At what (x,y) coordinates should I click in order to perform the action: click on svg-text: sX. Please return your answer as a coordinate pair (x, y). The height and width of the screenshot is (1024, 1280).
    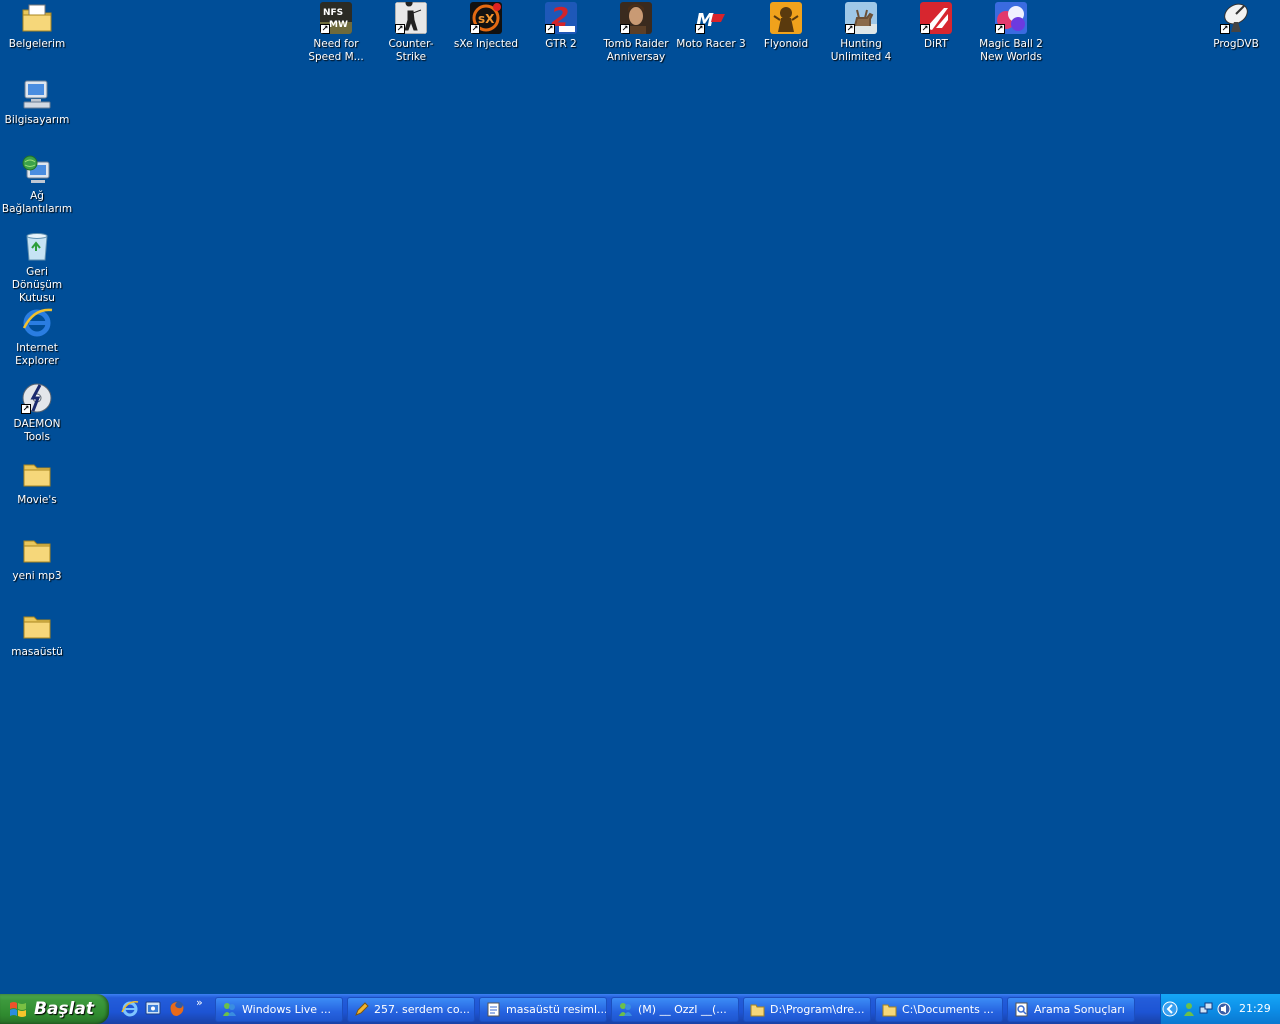
    Looking at the image, I should click on (486, 19).